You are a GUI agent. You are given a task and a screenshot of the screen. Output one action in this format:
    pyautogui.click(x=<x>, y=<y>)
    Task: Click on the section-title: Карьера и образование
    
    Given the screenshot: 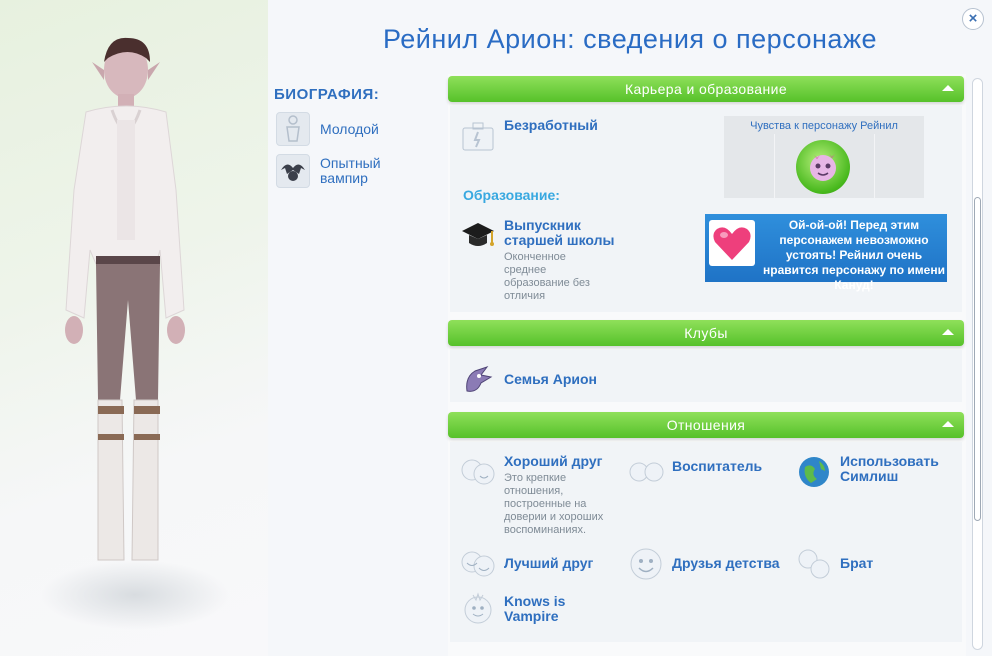 What is the action you would take?
    pyautogui.click(x=706, y=89)
    